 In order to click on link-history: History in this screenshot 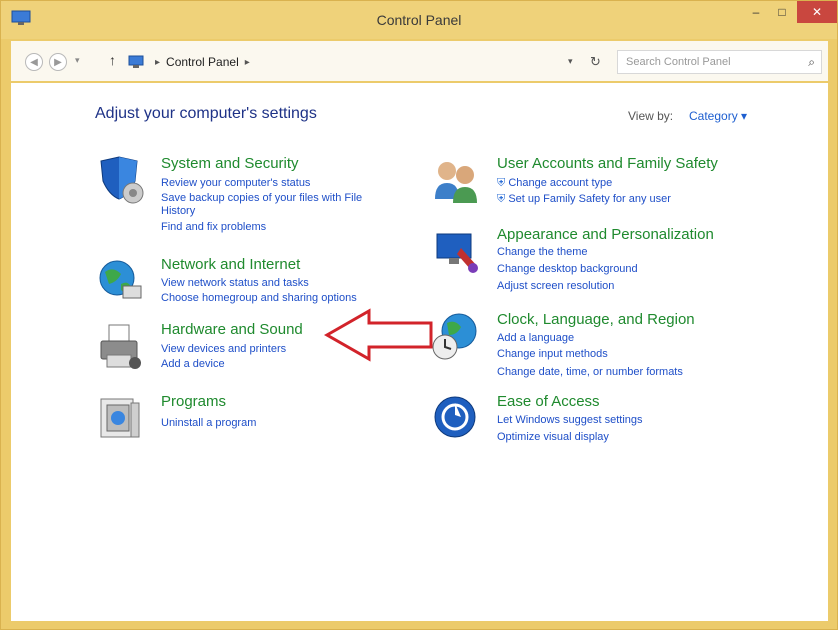, I will do `click(178, 211)`.